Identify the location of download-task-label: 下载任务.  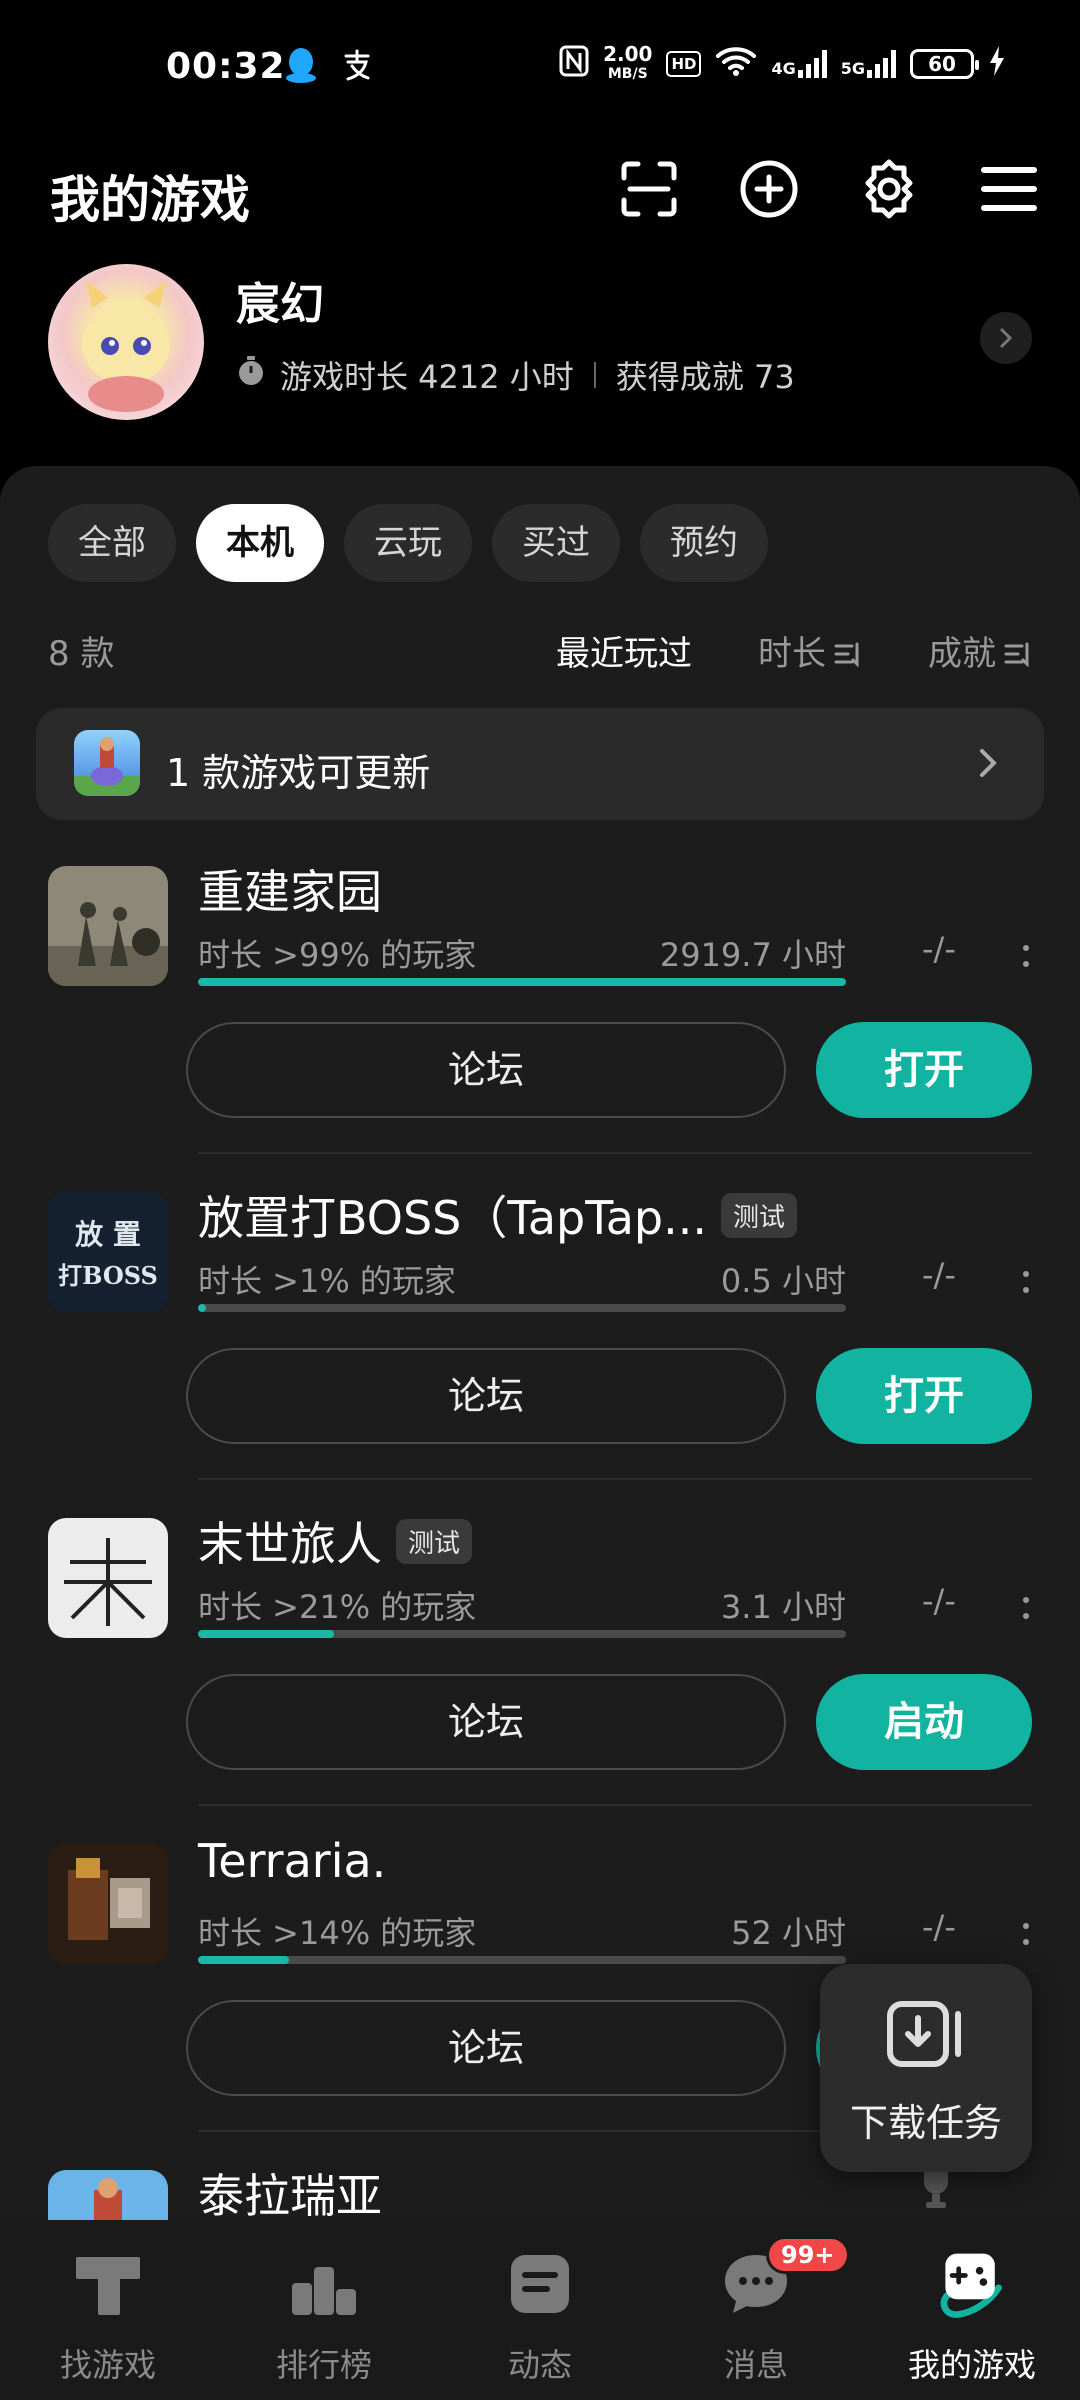
(925, 2123).